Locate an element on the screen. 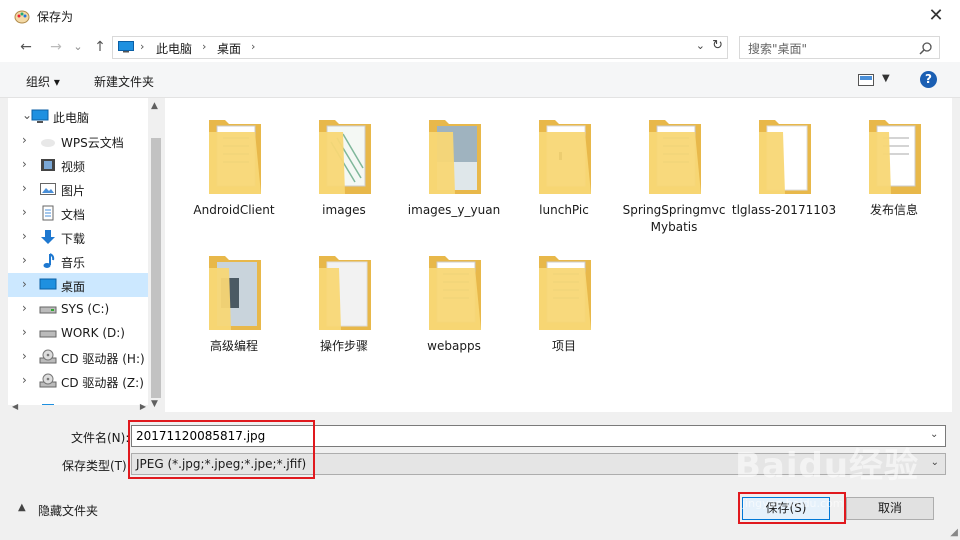 The width and height of the screenshot is (960, 540). folder-item: AndroidClient is located at coordinates (234, 163).